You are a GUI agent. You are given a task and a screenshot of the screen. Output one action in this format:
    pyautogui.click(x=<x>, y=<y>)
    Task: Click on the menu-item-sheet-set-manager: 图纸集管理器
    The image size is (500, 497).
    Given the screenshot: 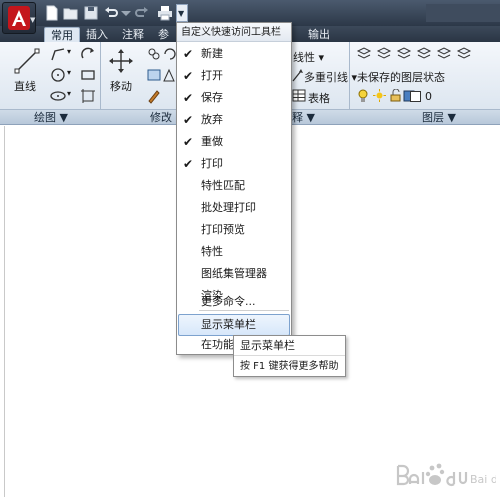 What is the action you would take?
    pyautogui.click(x=234, y=274)
    